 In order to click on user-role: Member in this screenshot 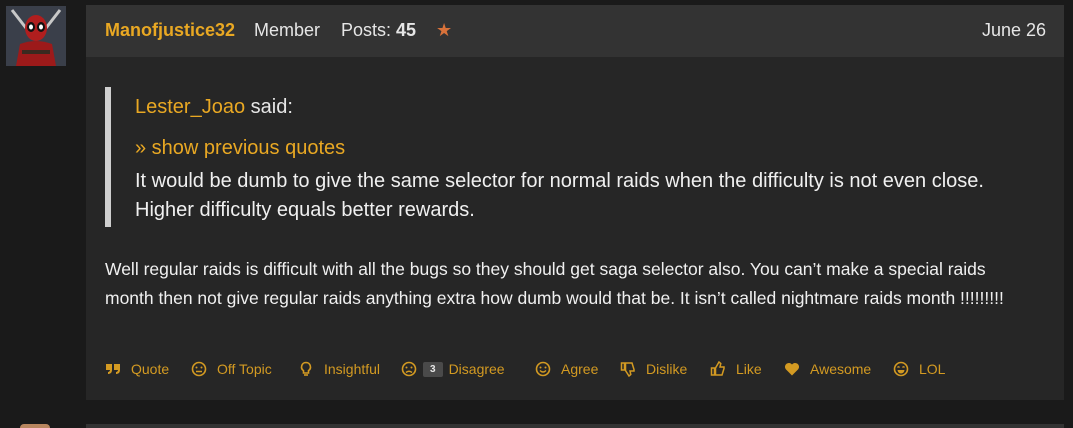, I will do `click(287, 30)`.